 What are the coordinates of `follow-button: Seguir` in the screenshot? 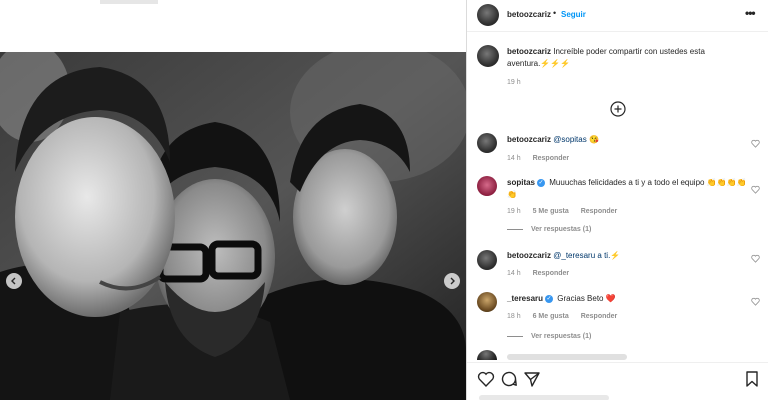 It's located at (573, 14).